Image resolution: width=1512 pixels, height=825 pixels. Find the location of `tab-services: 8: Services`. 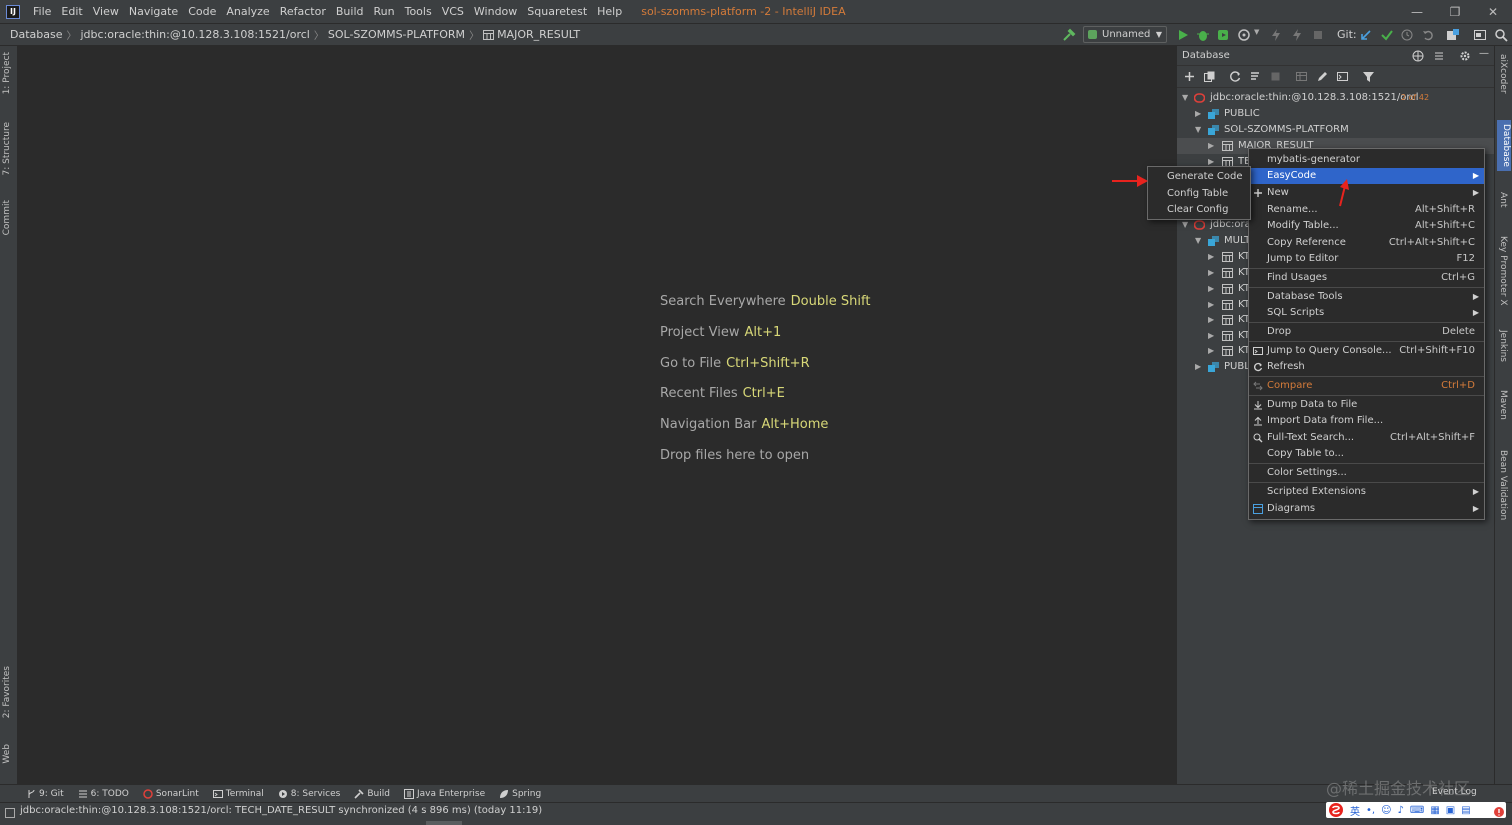

tab-services: 8: Services is located at coordinates (309, 794).